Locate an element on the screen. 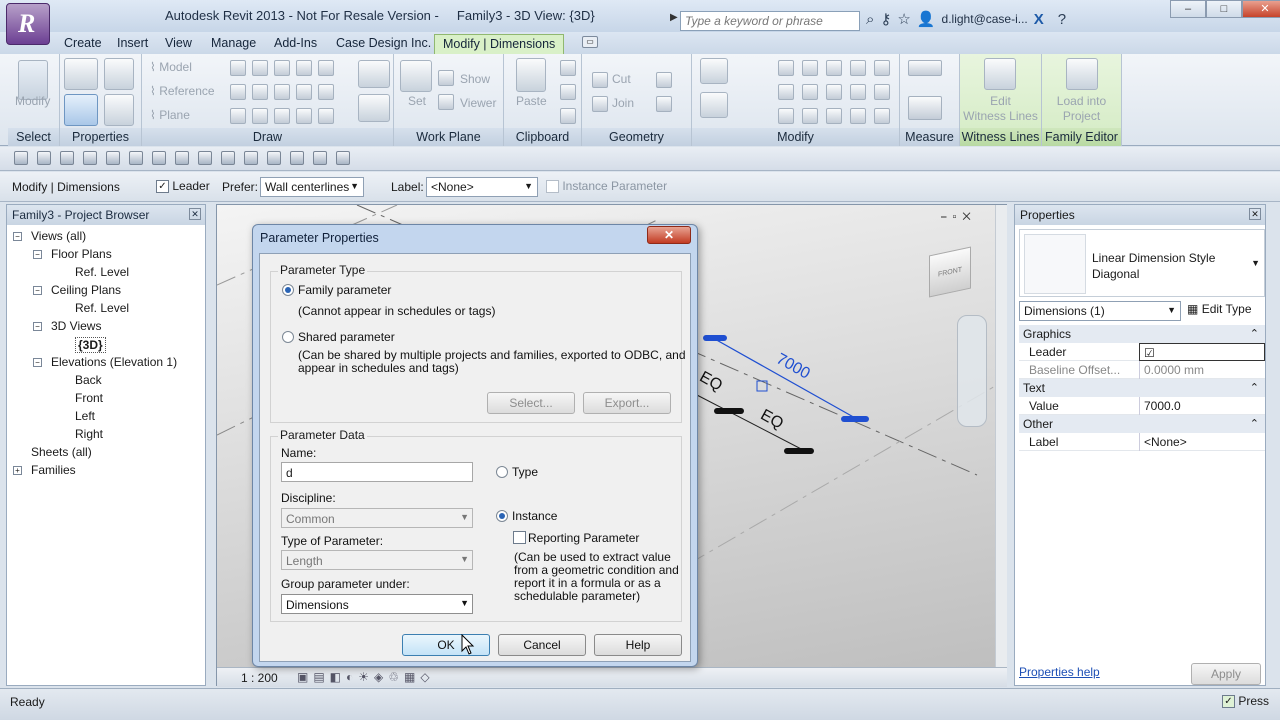  browser-item: Ceiling Plans is located at coordinates (86, 290).